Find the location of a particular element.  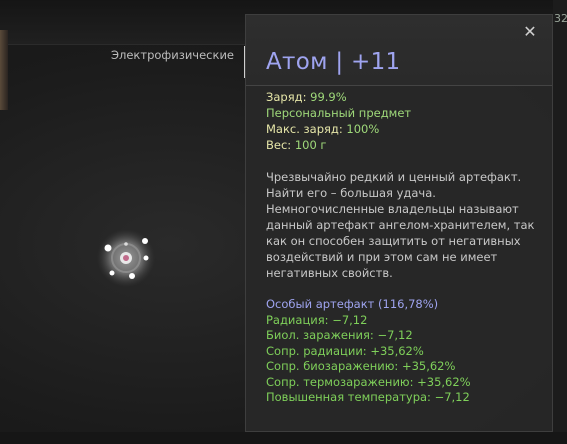

category-label: Электрофизические is located at coordinates (147, 55).